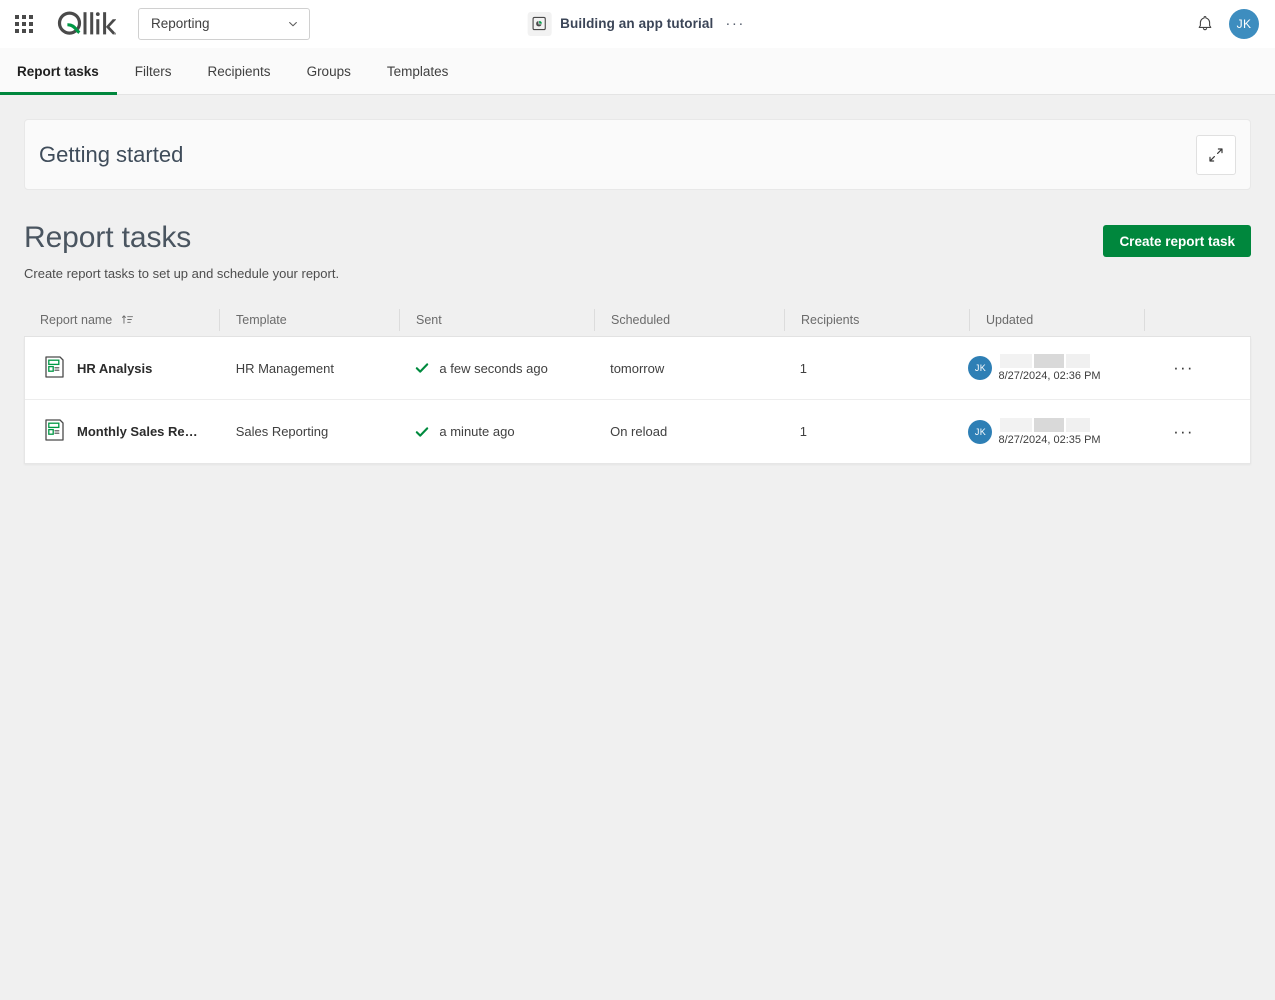 The image size is (1275, 1000). I want to click on tab-label: Groups, so click(328, 71).